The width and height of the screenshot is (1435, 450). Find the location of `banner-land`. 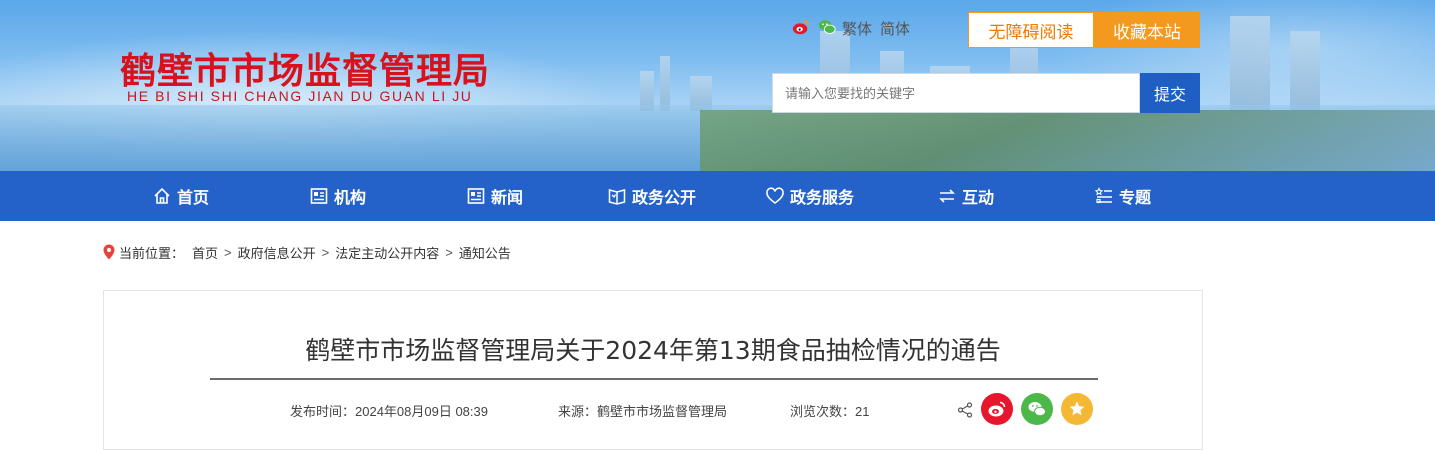

banner-land is located at coordinates (1067, 140).